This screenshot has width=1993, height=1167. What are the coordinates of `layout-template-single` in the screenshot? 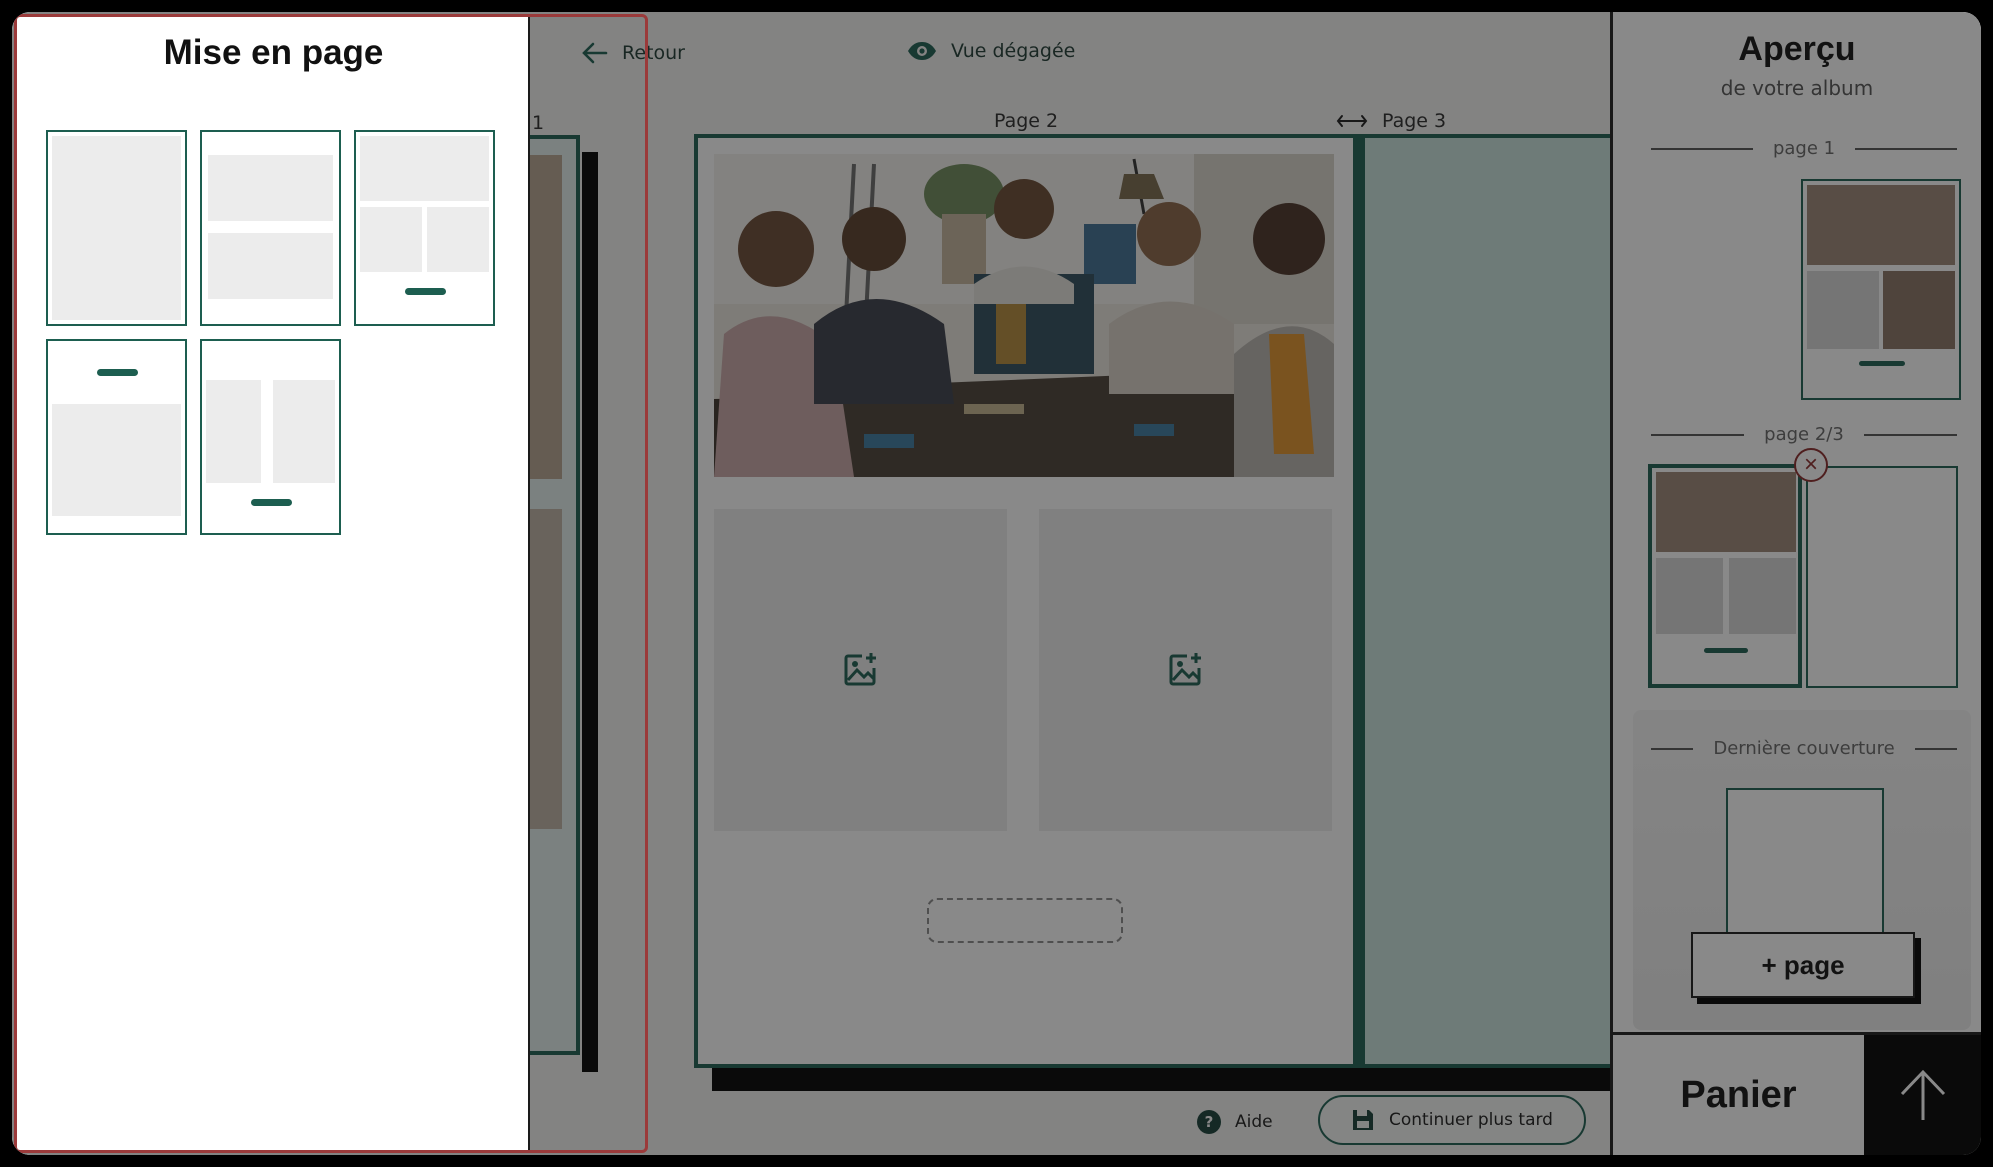 It's located at (116, 228).